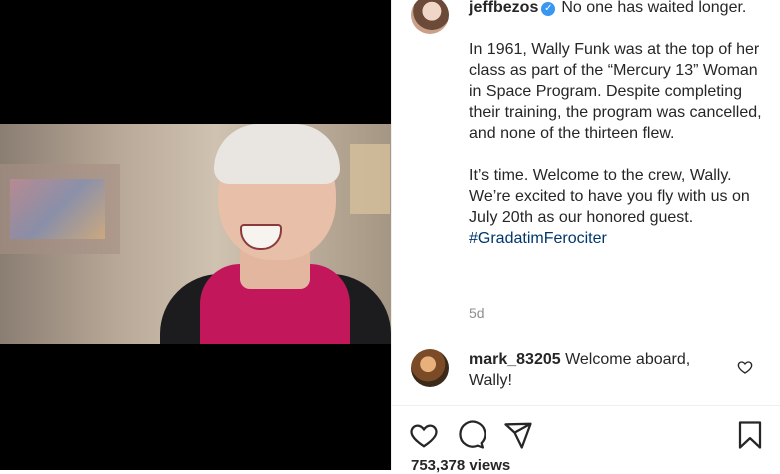  I want to click on person-hair, so click(277, 154).